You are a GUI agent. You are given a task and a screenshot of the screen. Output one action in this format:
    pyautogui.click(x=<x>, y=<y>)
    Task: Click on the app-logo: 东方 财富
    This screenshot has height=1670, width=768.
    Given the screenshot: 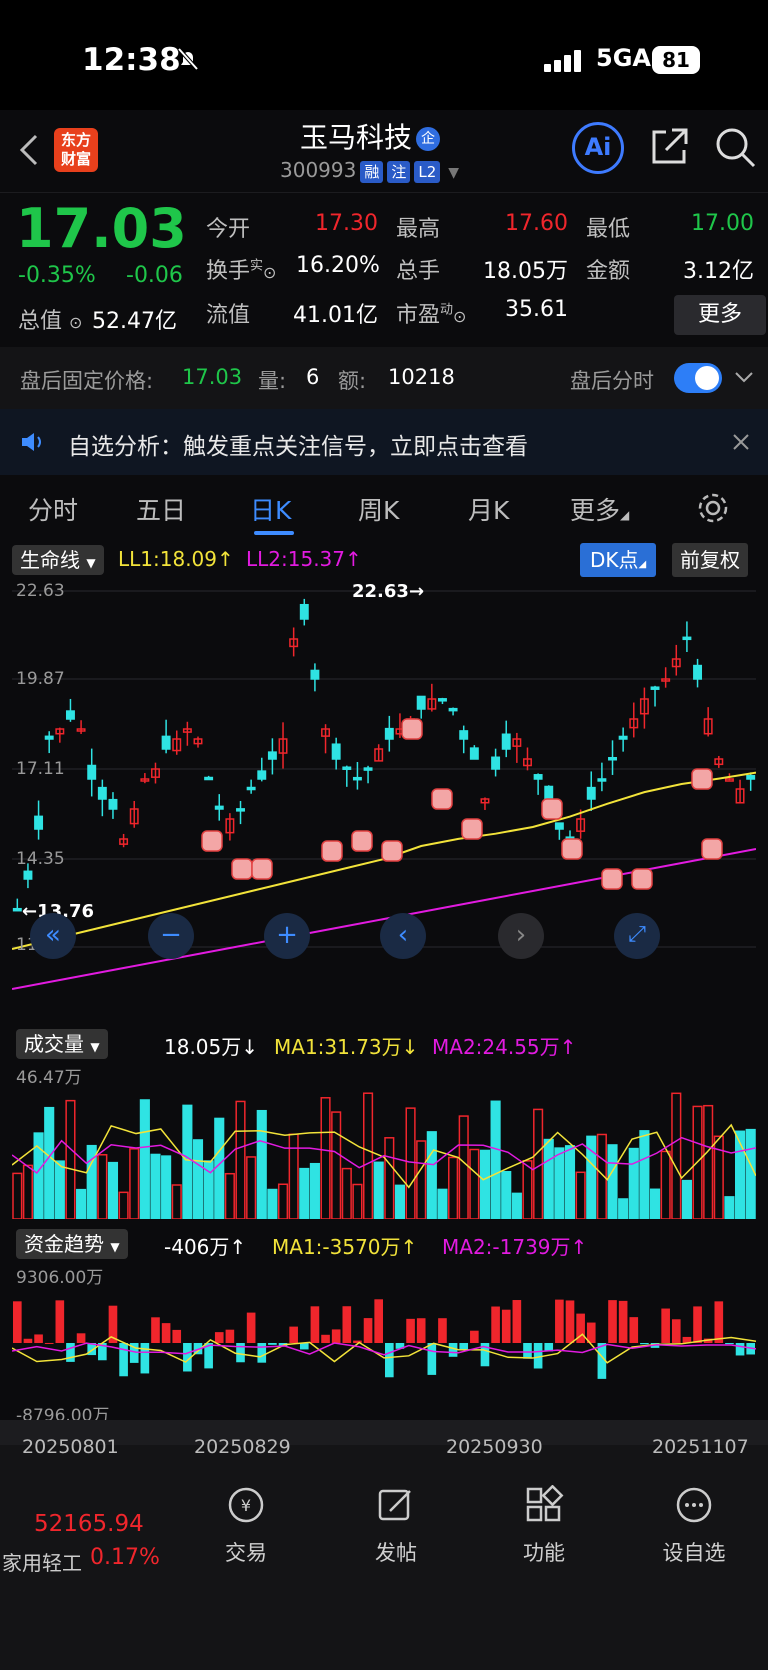 What is the action you would take?
    pyautogui.click(x=76, y=150)
    